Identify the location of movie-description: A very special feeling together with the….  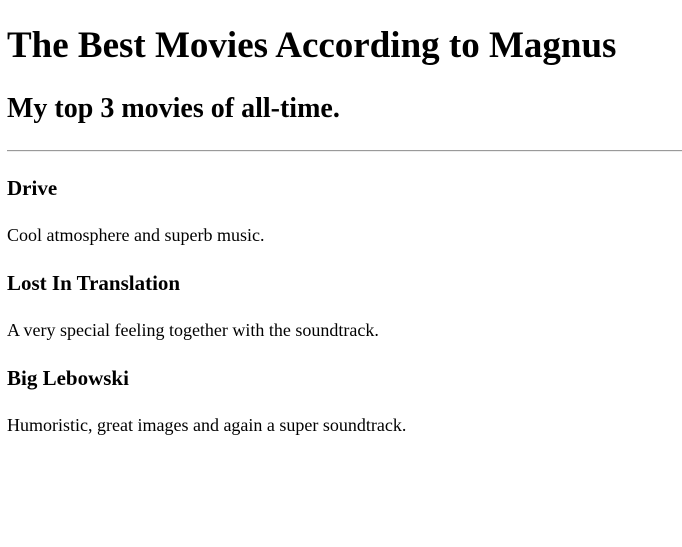
(193, 330).